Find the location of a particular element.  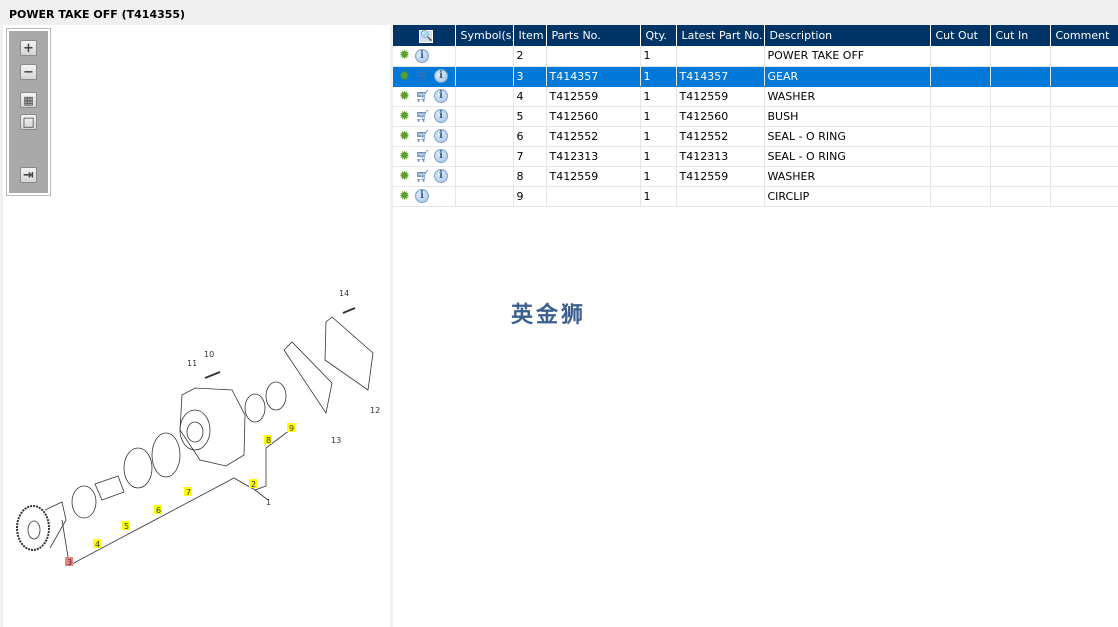

column-header: Qty. is located at coordinates (658, 35).